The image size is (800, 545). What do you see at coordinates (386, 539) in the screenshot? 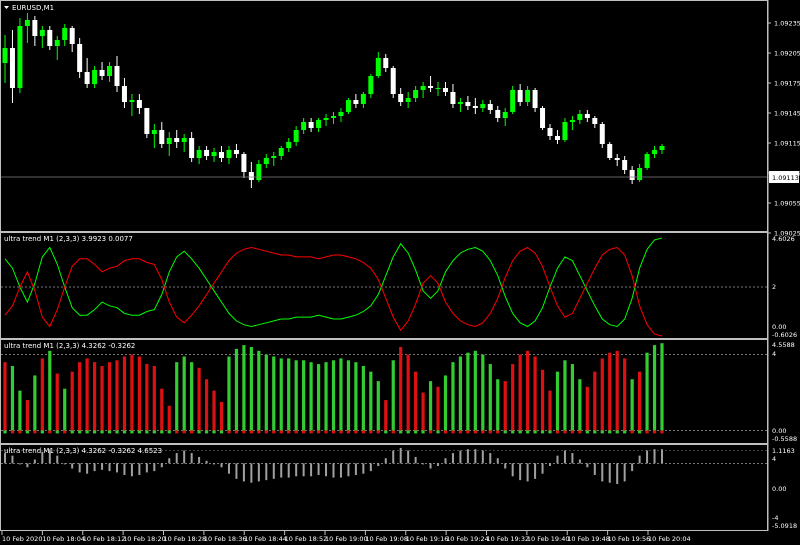
I see `time-tick-label: 10 Feb 19:08` at bounding box center [386, 539].